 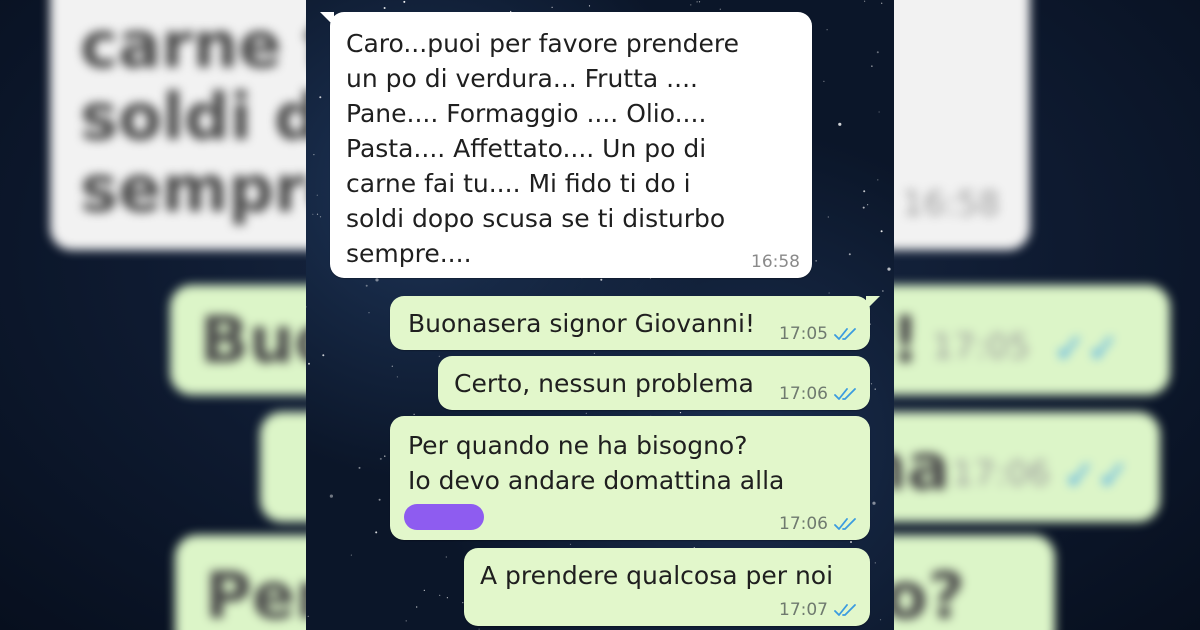 What do you see at coordinates (654, 383) in the screenshot?
I see `outgoing-message-bubble: Certo, nessun problema 17:06` at bounding box center [654, 383].